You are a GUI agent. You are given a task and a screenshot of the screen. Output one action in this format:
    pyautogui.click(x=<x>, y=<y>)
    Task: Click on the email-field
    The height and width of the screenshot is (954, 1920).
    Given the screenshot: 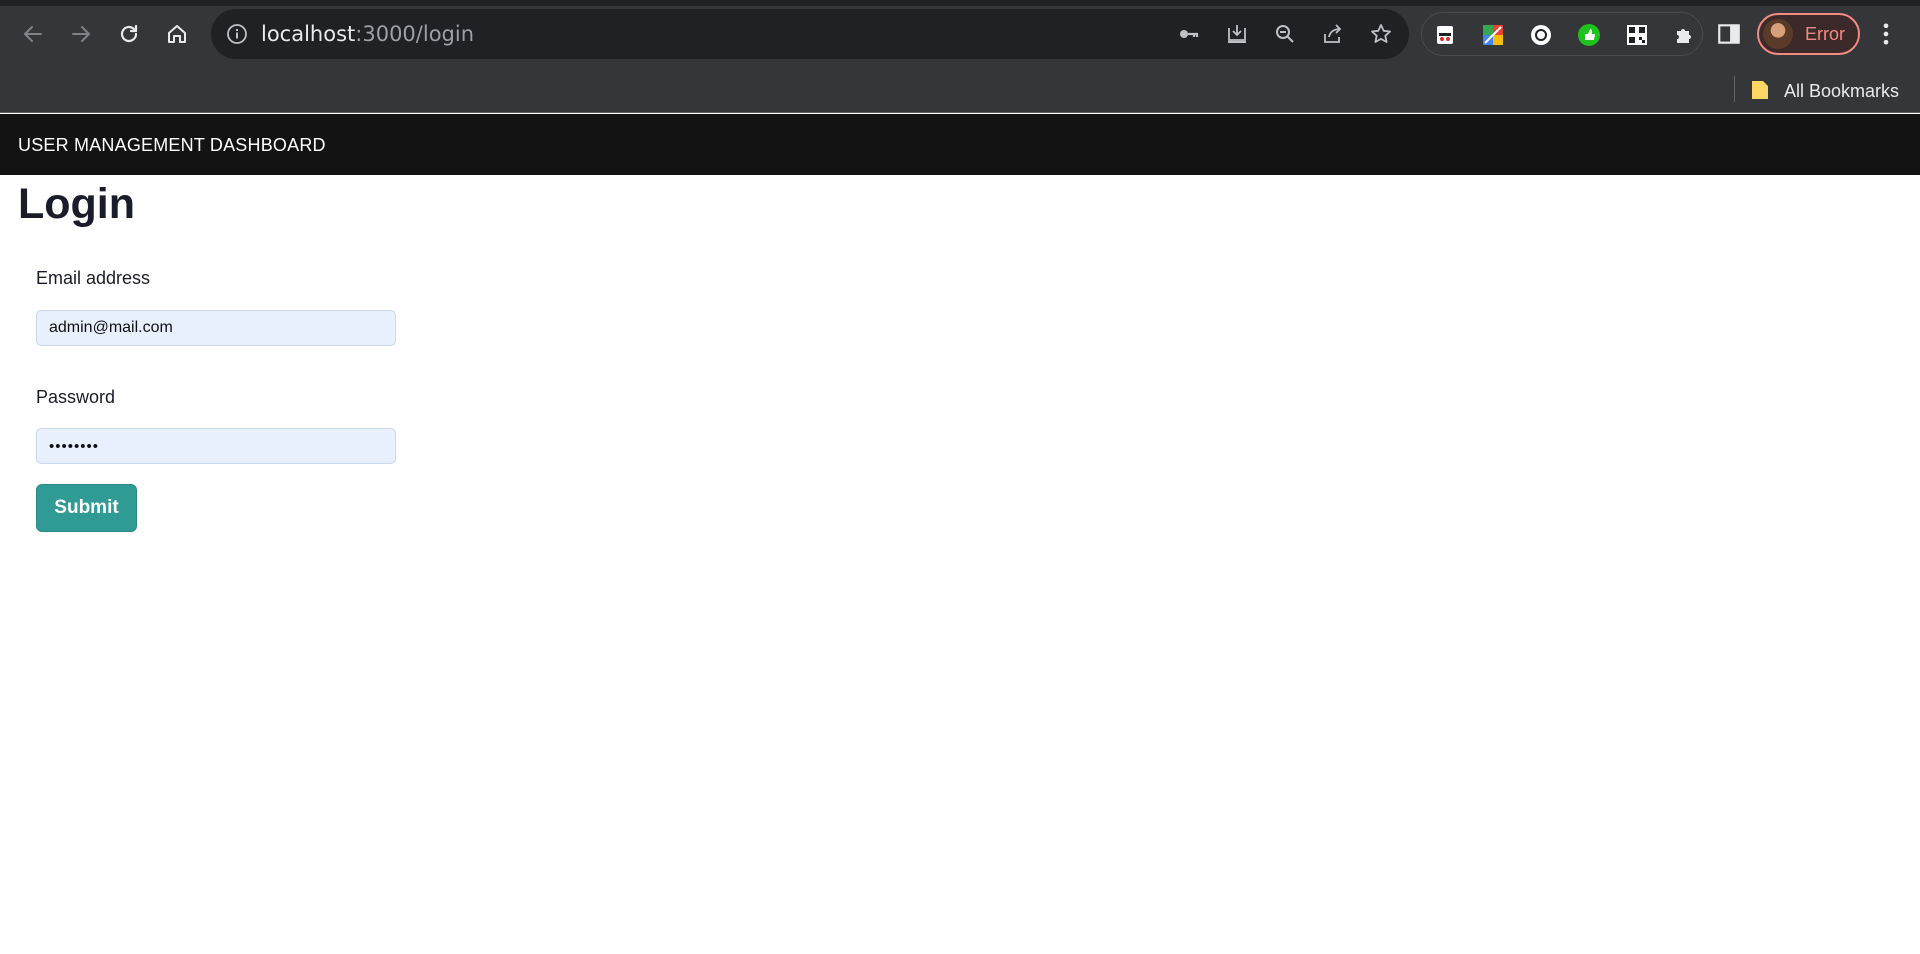 What is the action you would take?
    pyautogui.click(x=216, y=328)
    